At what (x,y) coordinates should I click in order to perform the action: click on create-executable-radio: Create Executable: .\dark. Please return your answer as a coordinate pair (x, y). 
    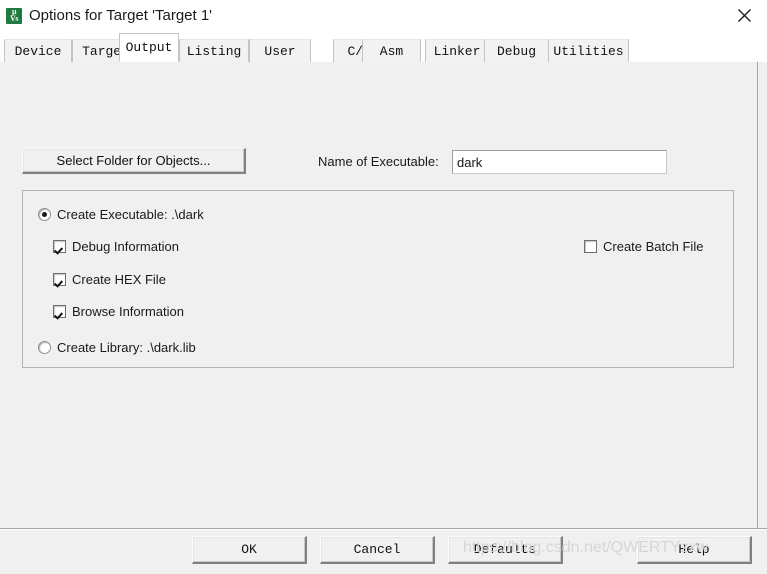
    Looking at the image, I should click on (121, 214).